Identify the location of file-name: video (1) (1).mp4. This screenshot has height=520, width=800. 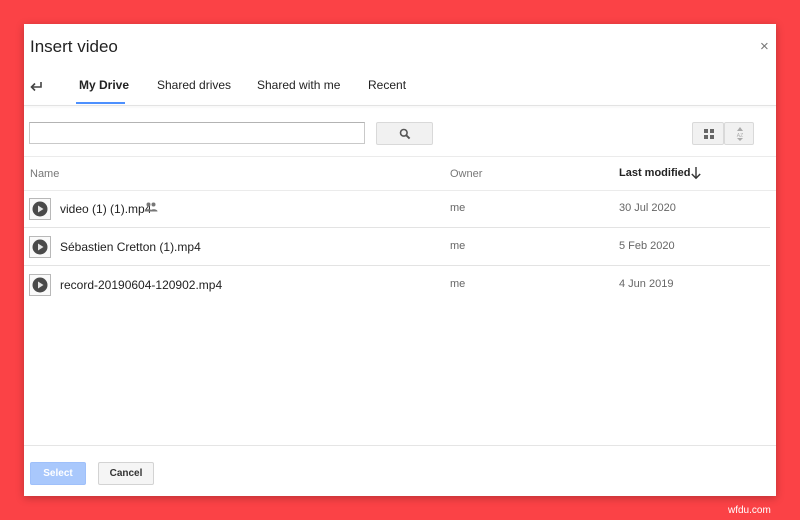
(106, 209).